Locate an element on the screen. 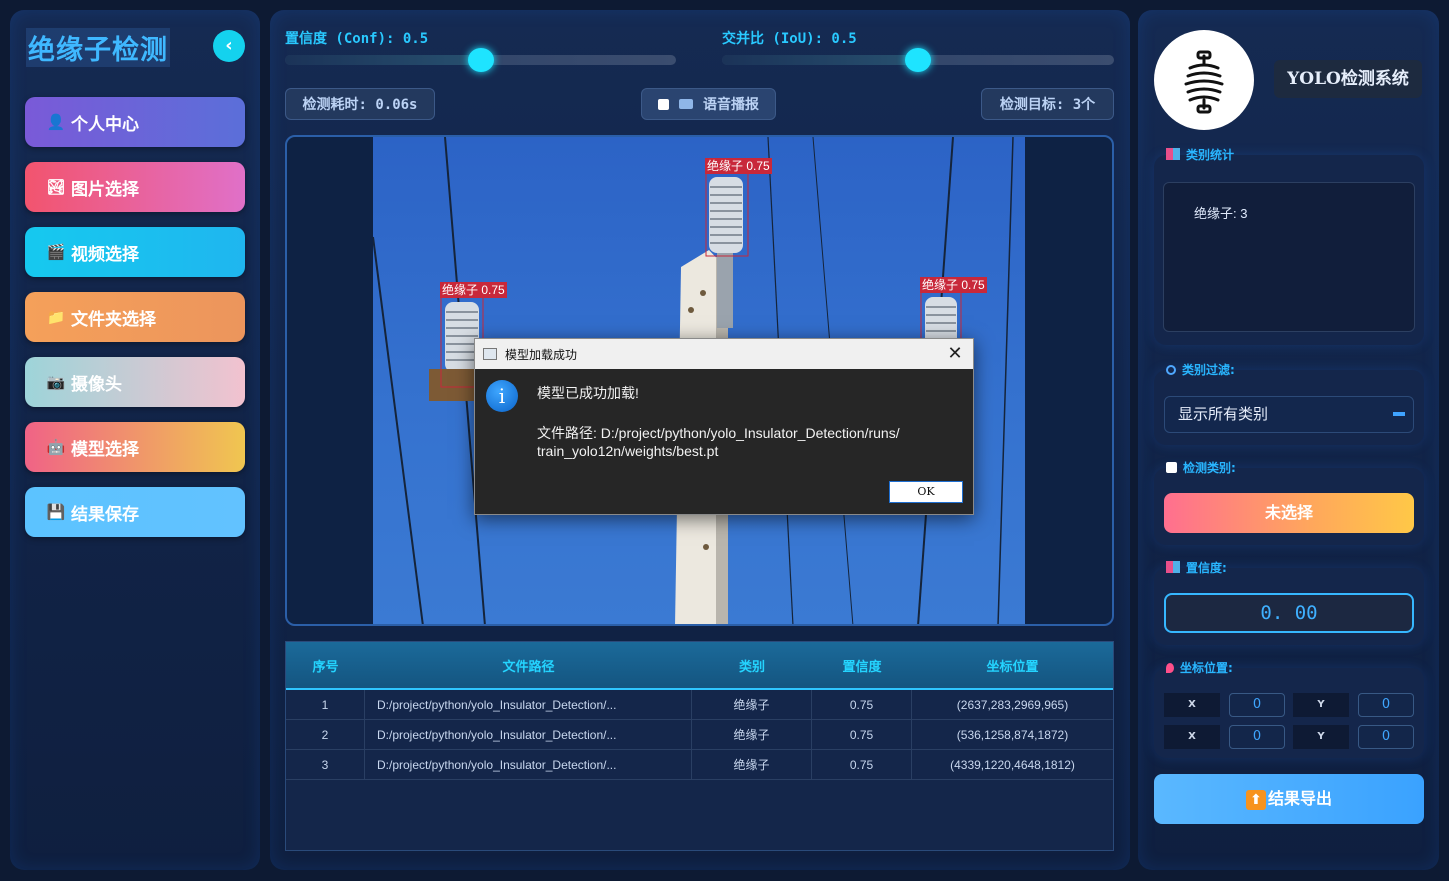 This screenshot has height=881, width=1449. target-count-badge: 检测目标: 3个 is located at coordinates (1047, 104).